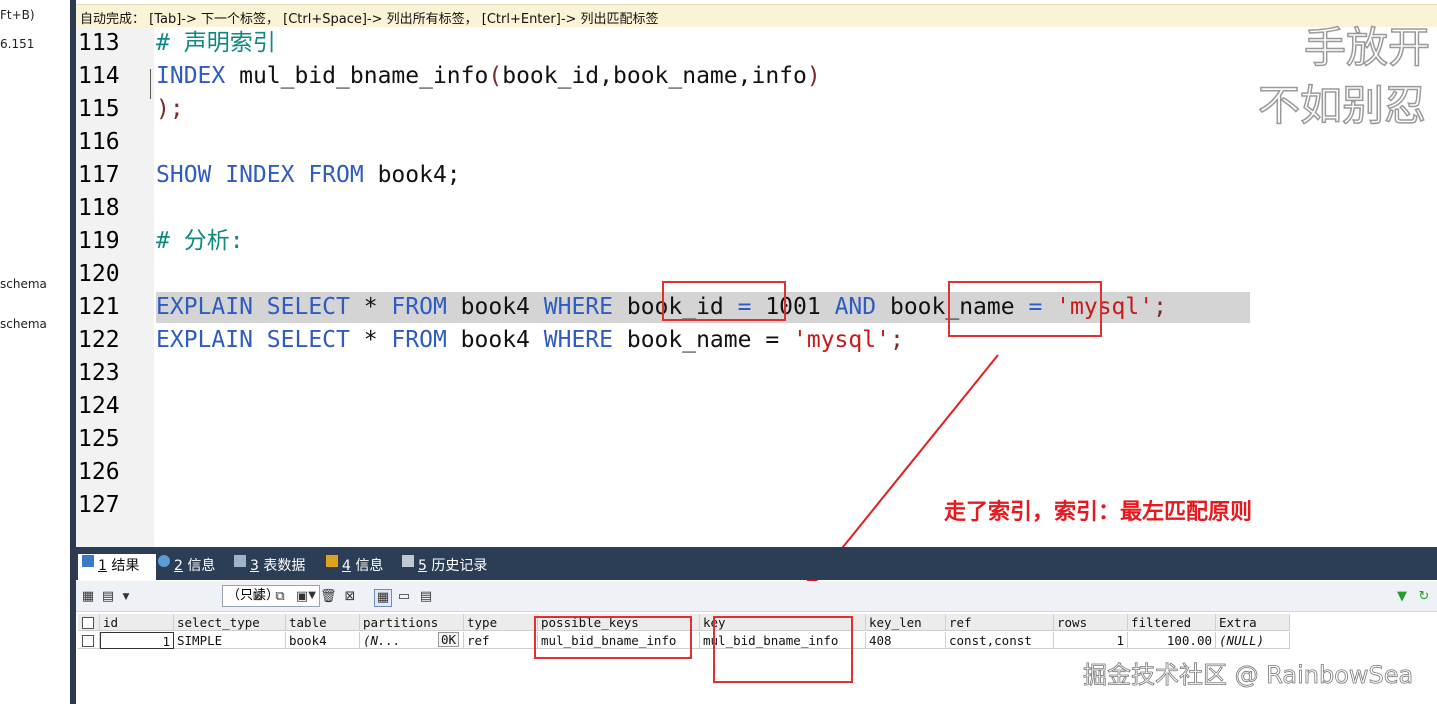 The height and width of the screenshot is (704, 1437). I want to click on highlight-box-key, so click(783, 649).